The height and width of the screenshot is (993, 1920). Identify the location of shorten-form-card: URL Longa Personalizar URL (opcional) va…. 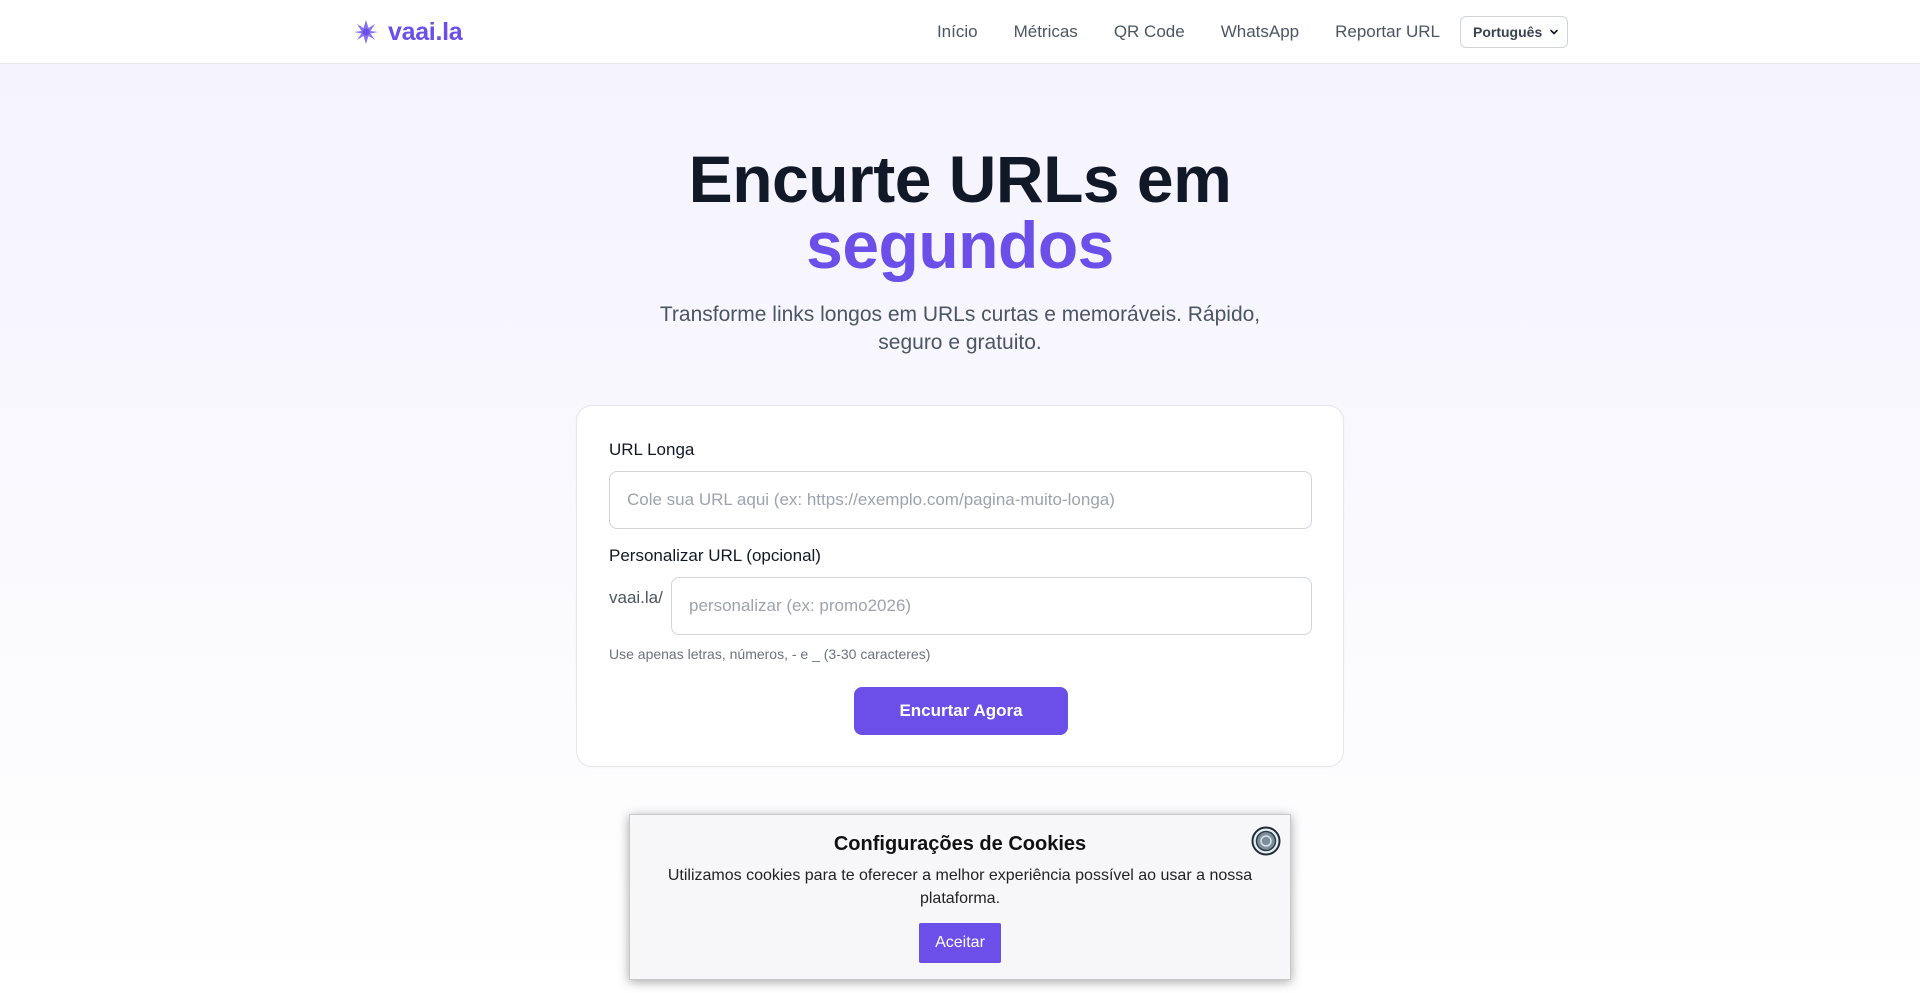
(960, 586).